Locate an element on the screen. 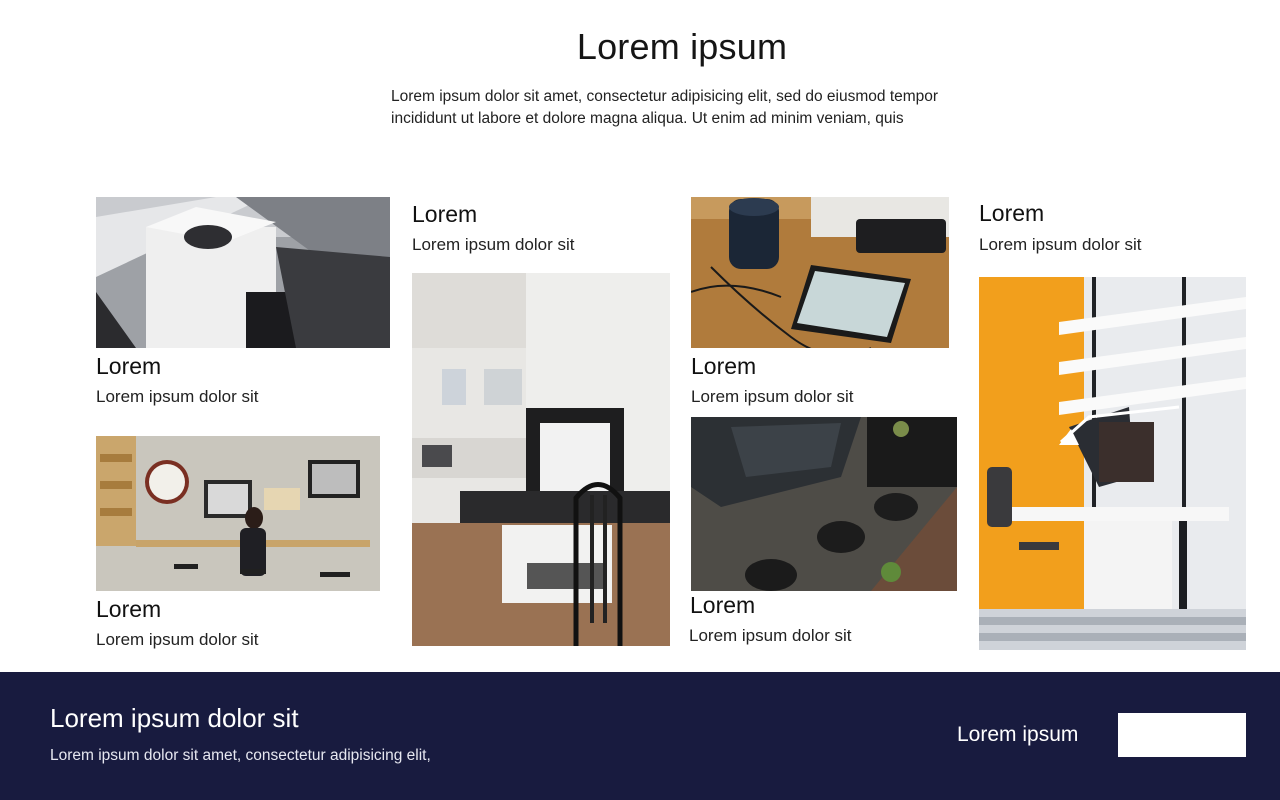 The height and width of the screenshot is (800, 1280). lounge-chairs-photo is located at coordinates (824, 504).